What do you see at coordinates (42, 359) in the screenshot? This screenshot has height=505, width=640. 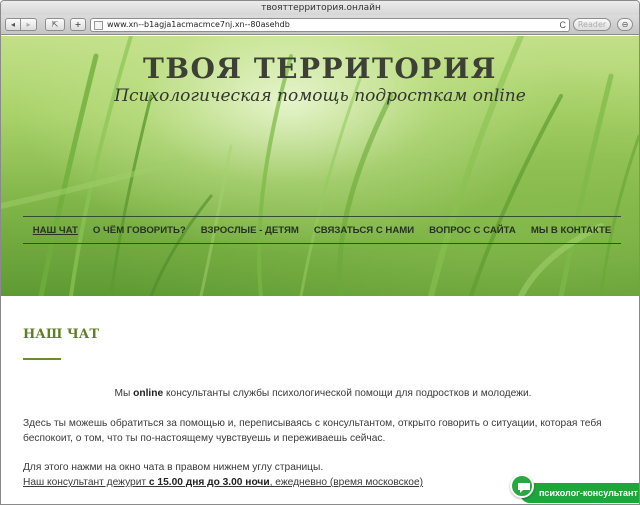 I see `heading-underline` at bounding box center [42, 359].